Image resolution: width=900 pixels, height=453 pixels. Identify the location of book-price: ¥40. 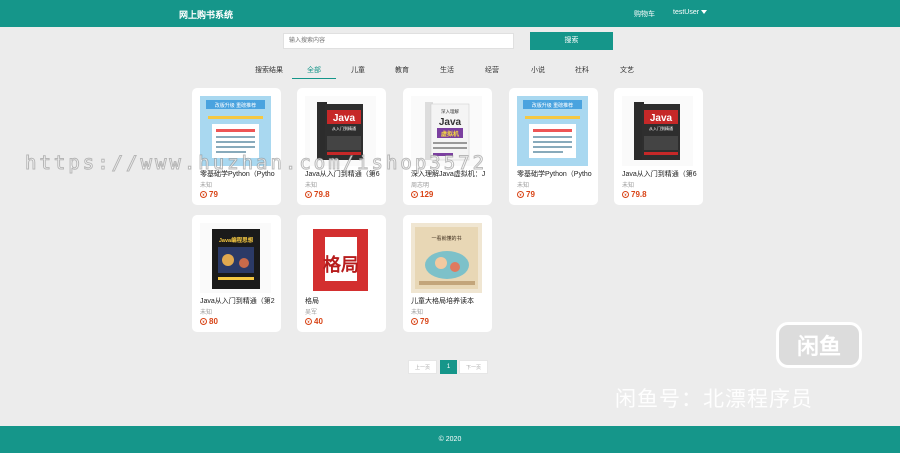
(314, 321).